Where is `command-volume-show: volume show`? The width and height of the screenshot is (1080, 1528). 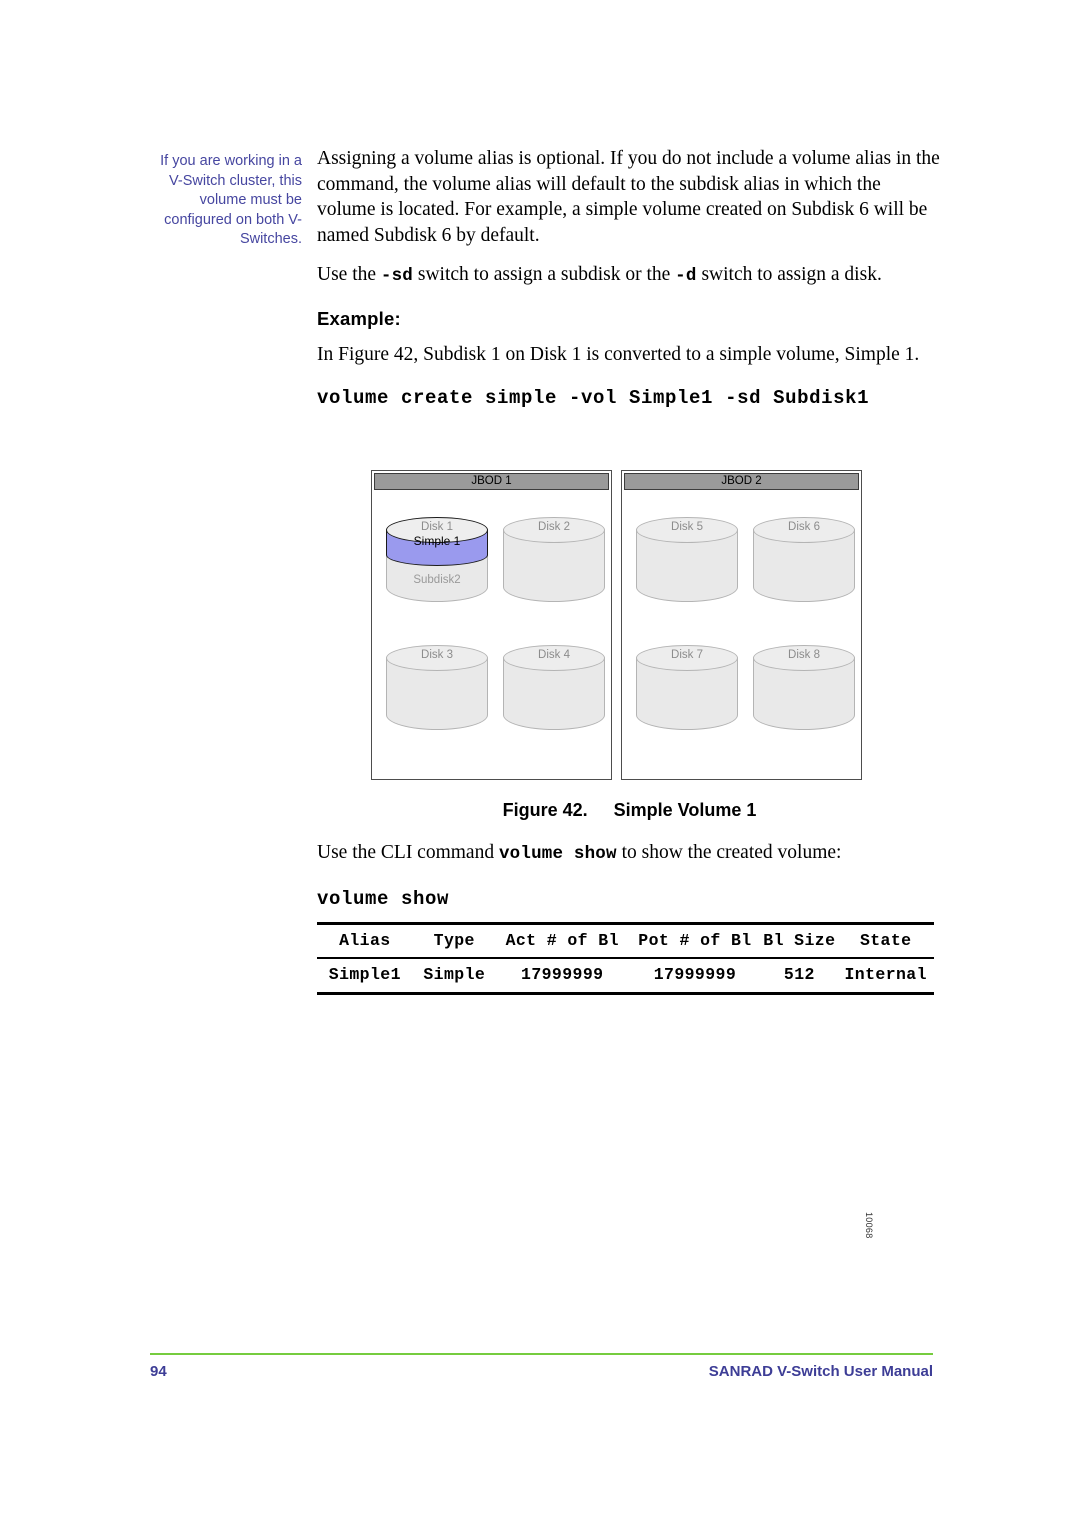 command-volume-show: volume show is located at coordinates (383, 898).